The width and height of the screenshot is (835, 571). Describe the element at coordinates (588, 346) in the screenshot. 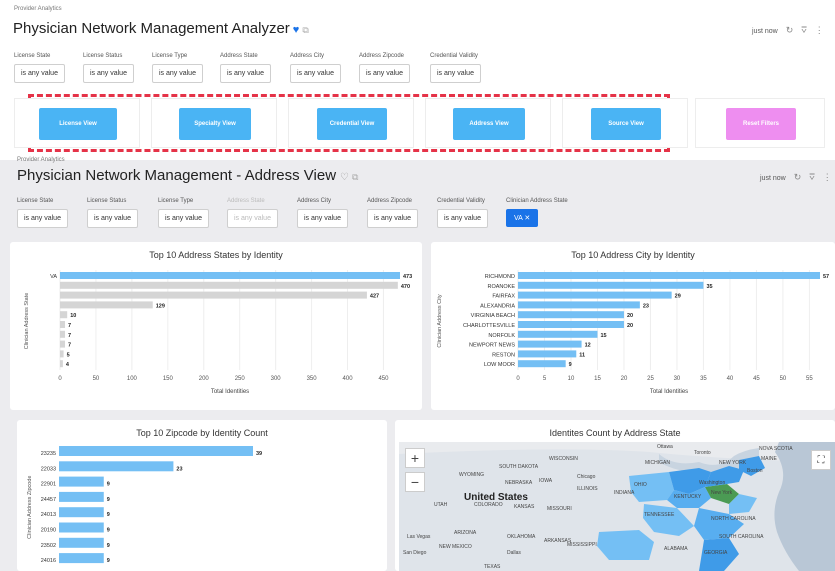

I see `data-label: 12` at that location.